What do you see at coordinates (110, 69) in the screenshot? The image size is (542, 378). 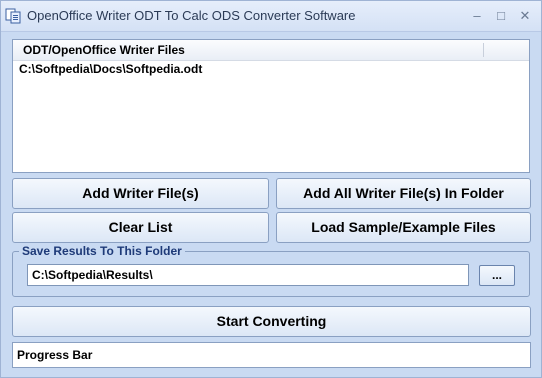 I see `list-item: C:\Softpedia\Docs\Softpedia.odt` at bounding box center [110, 69].